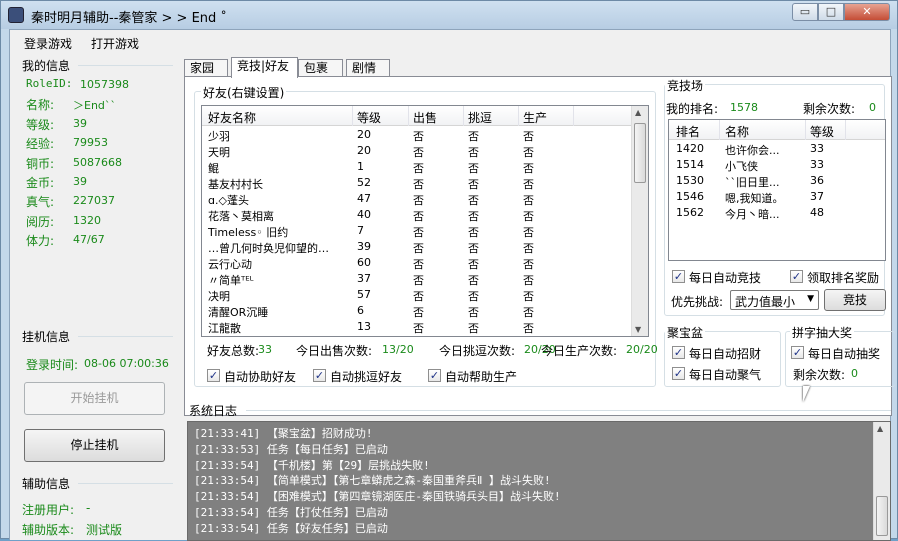 The height and width of the screenshot is (541, 898). What do you see at coordinates (688, 131) in the screenshot?
I see `col-rank: 排名` at bounding box center [688, 131].